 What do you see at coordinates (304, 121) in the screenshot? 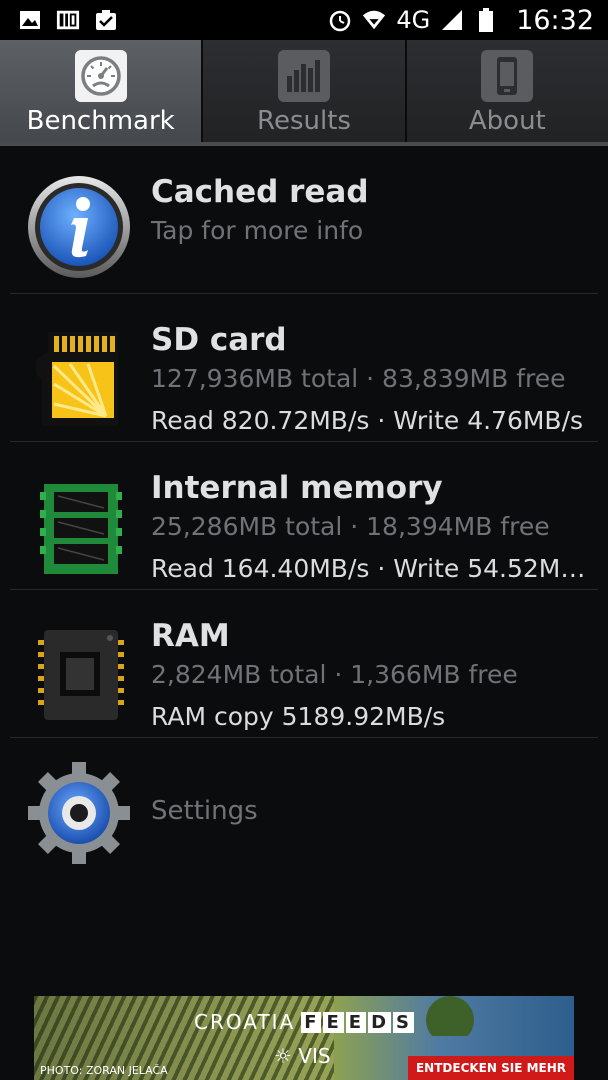
I see `tab-label: Results` at bounding box center [304, 121].